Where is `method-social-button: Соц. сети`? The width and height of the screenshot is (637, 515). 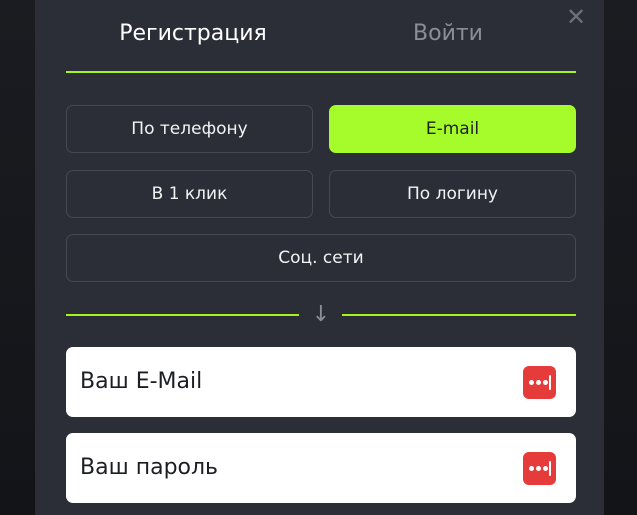 method-social-button: Соц. сети is located at coordinates (321, 258).